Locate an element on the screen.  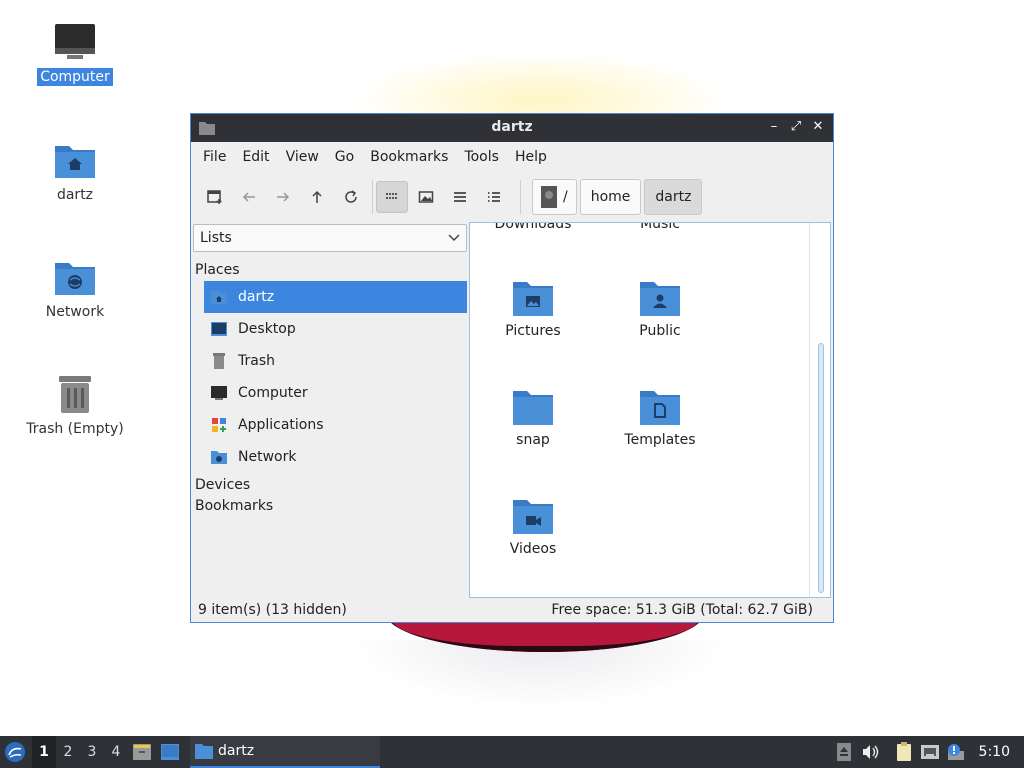
scrollbar-track is located at coordinates (809, 410).